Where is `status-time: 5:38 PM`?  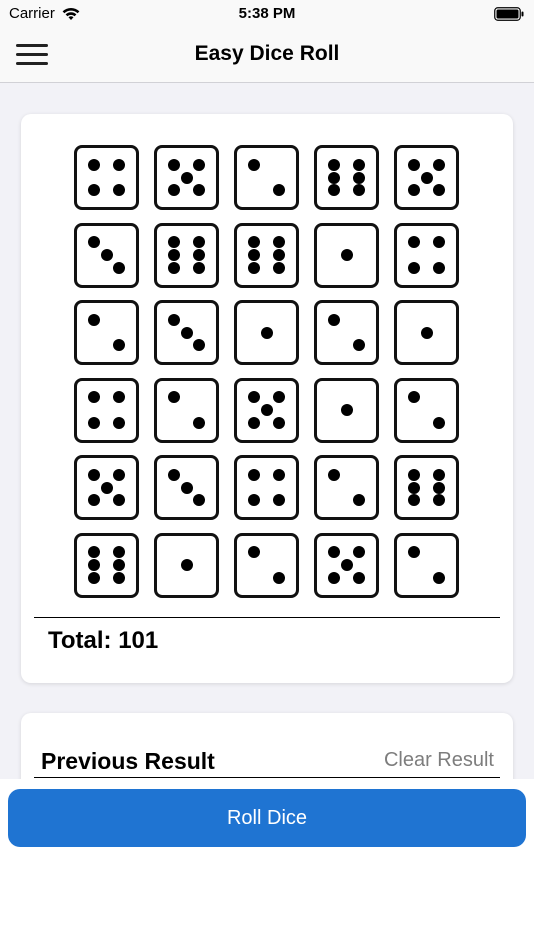 status-time: 5:38 PM is located at coordinates (267, 13).